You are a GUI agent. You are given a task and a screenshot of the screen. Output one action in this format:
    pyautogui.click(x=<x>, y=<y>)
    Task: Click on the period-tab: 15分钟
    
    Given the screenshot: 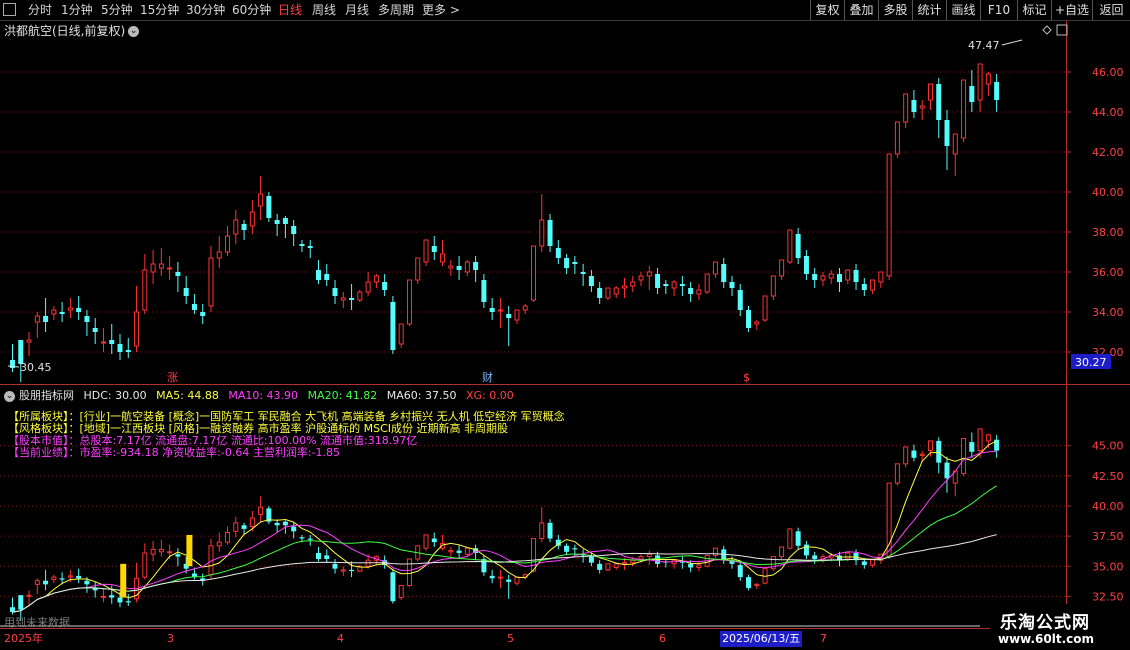 What is the action you would take?
    pyautogui.click(x=159, y=10)
    